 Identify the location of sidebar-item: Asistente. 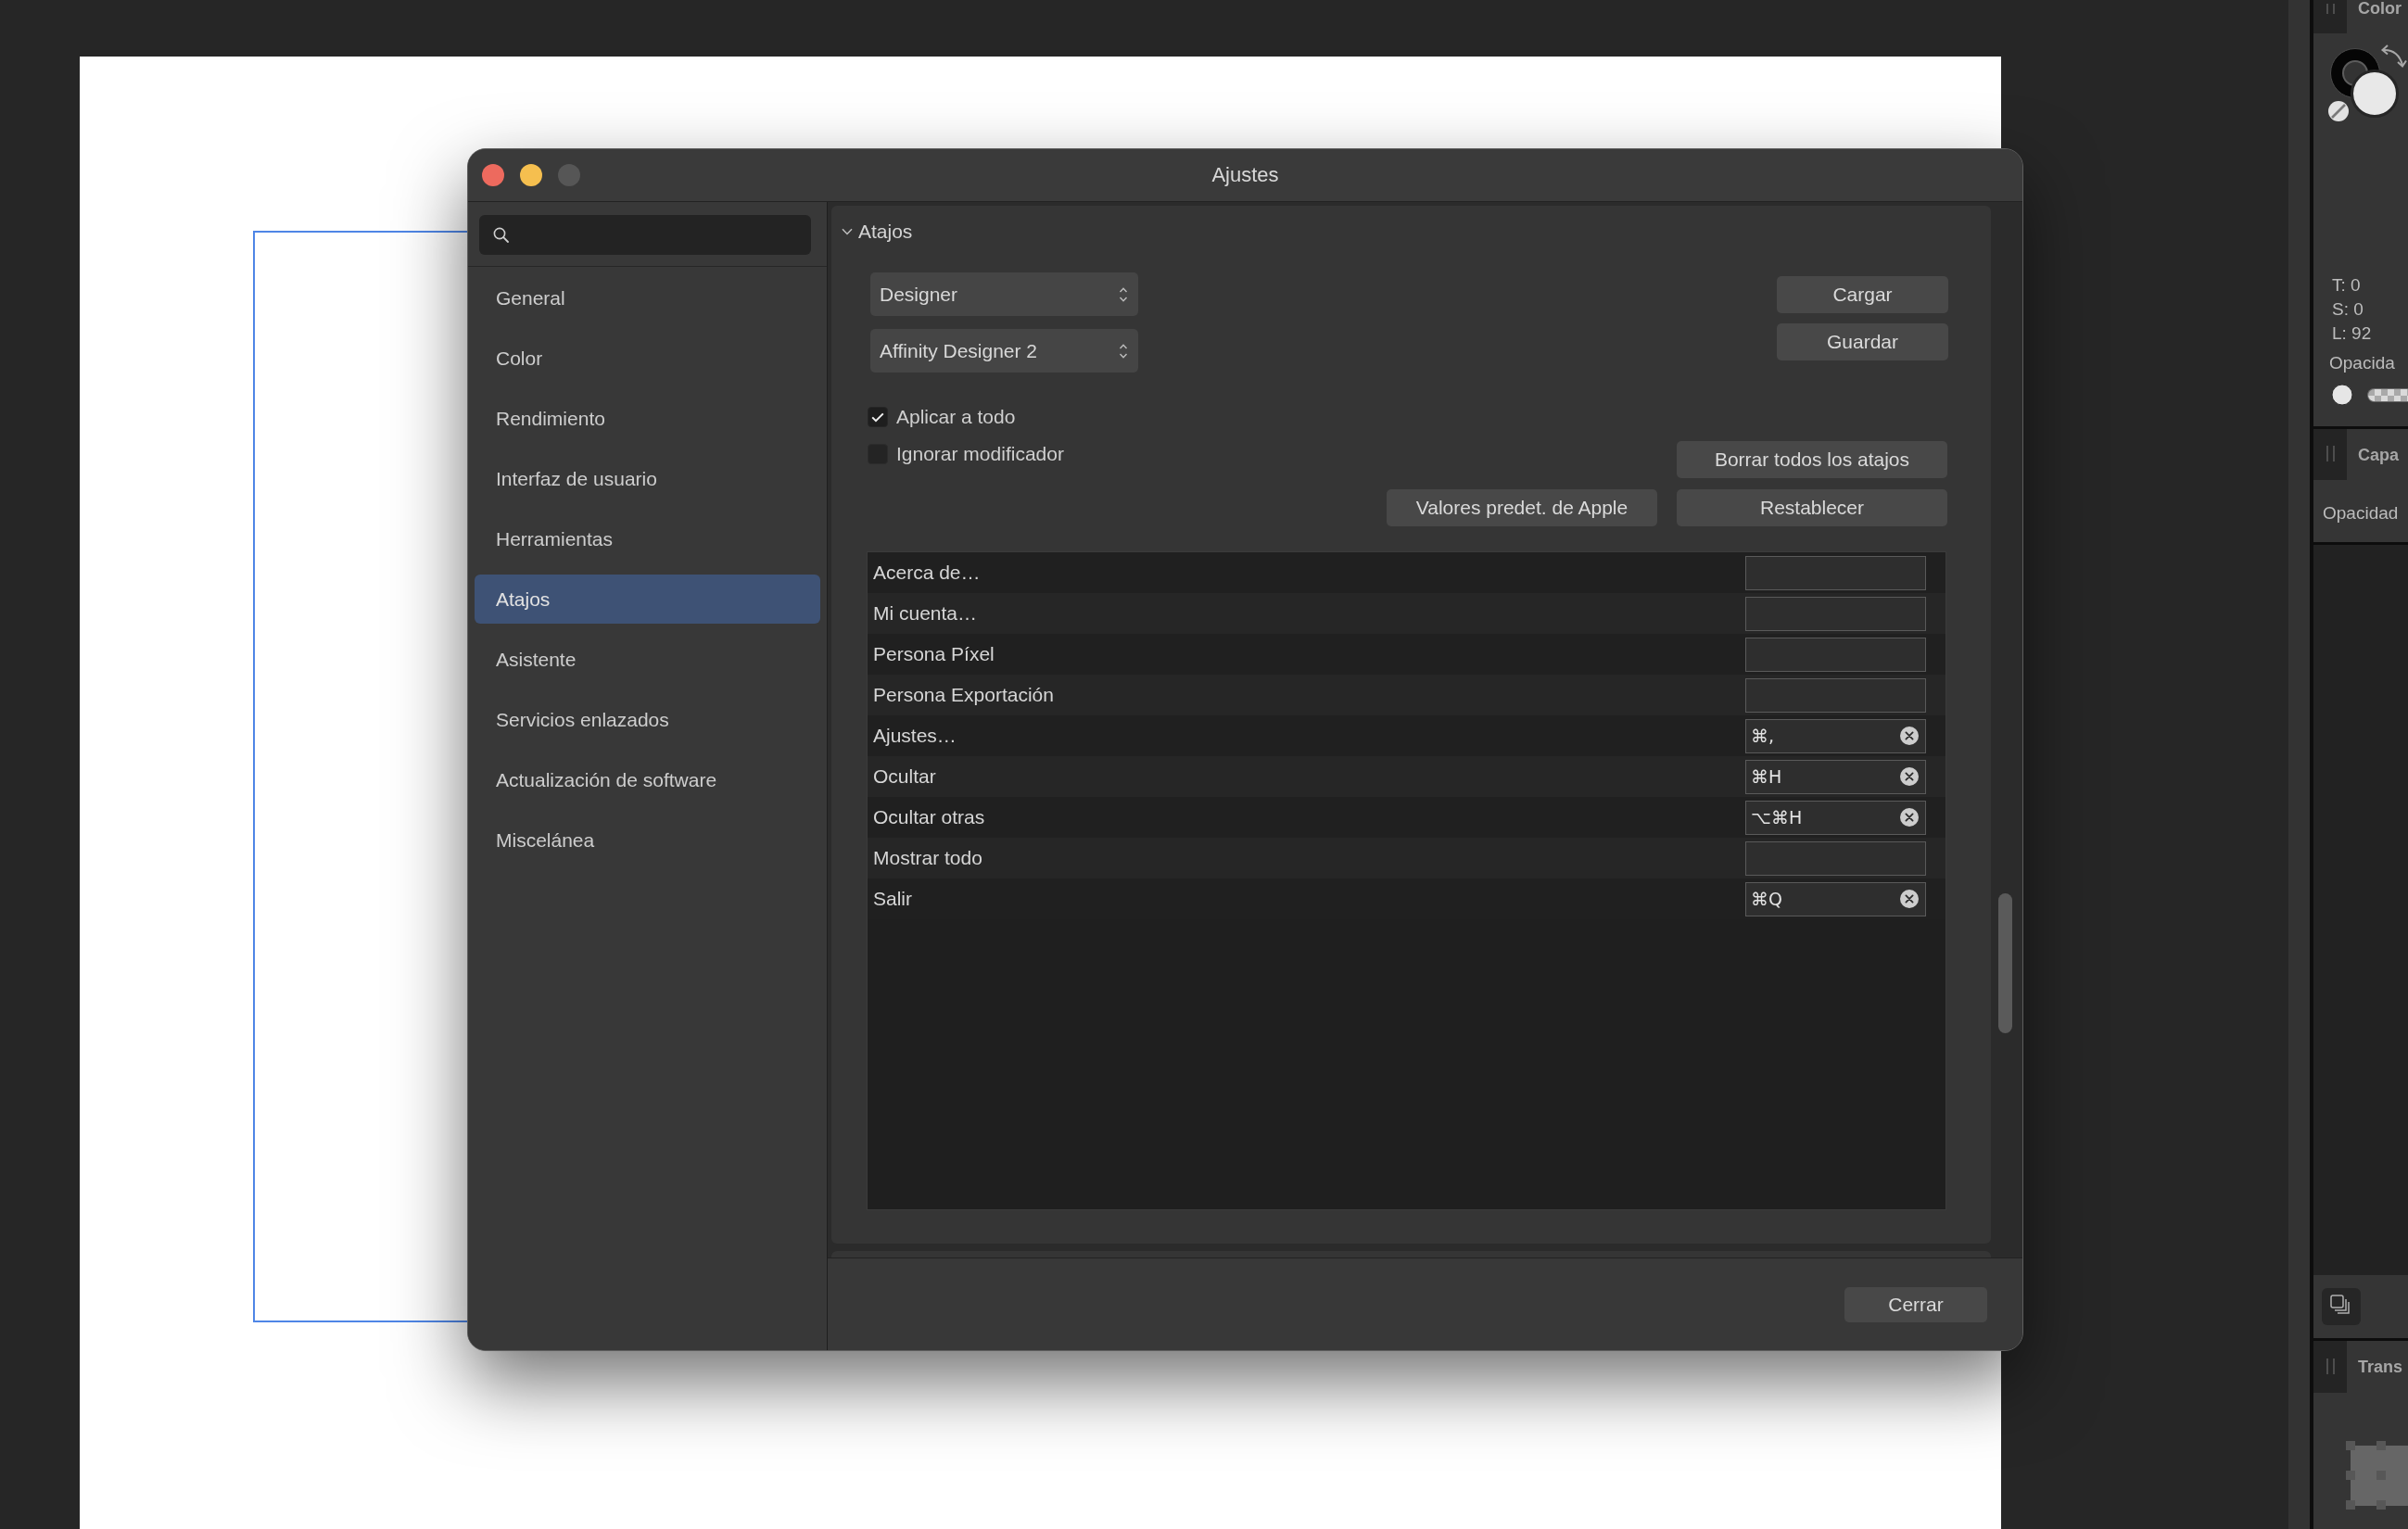
(647, 659).